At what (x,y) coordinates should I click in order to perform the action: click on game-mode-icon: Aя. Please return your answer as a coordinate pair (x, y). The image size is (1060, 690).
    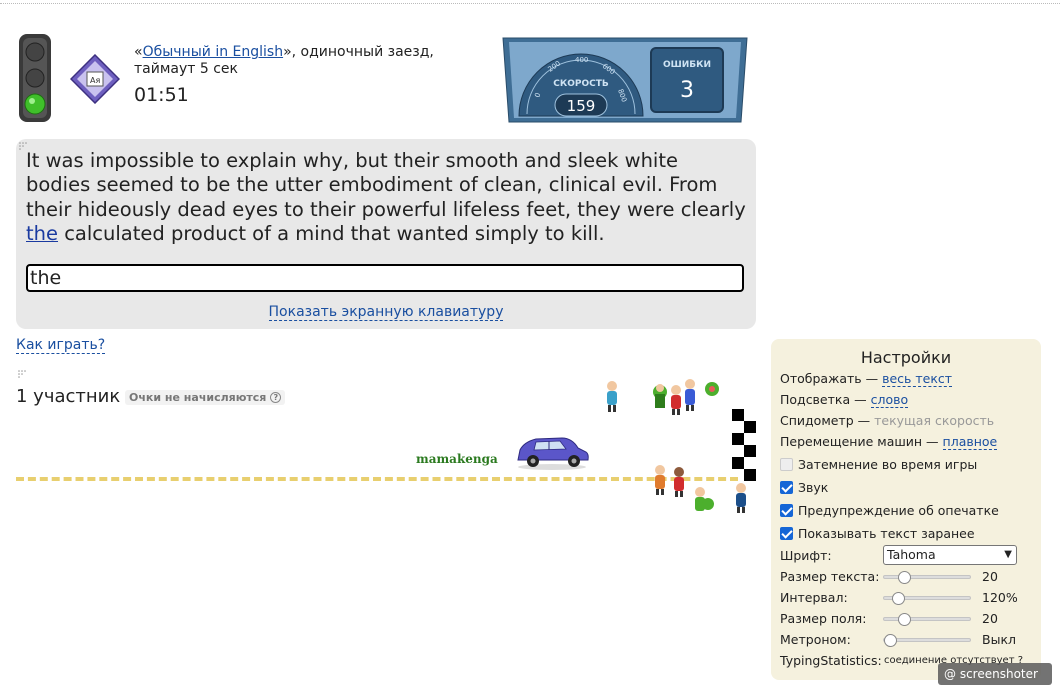
    Looking at the image, I should click on (95, 79).